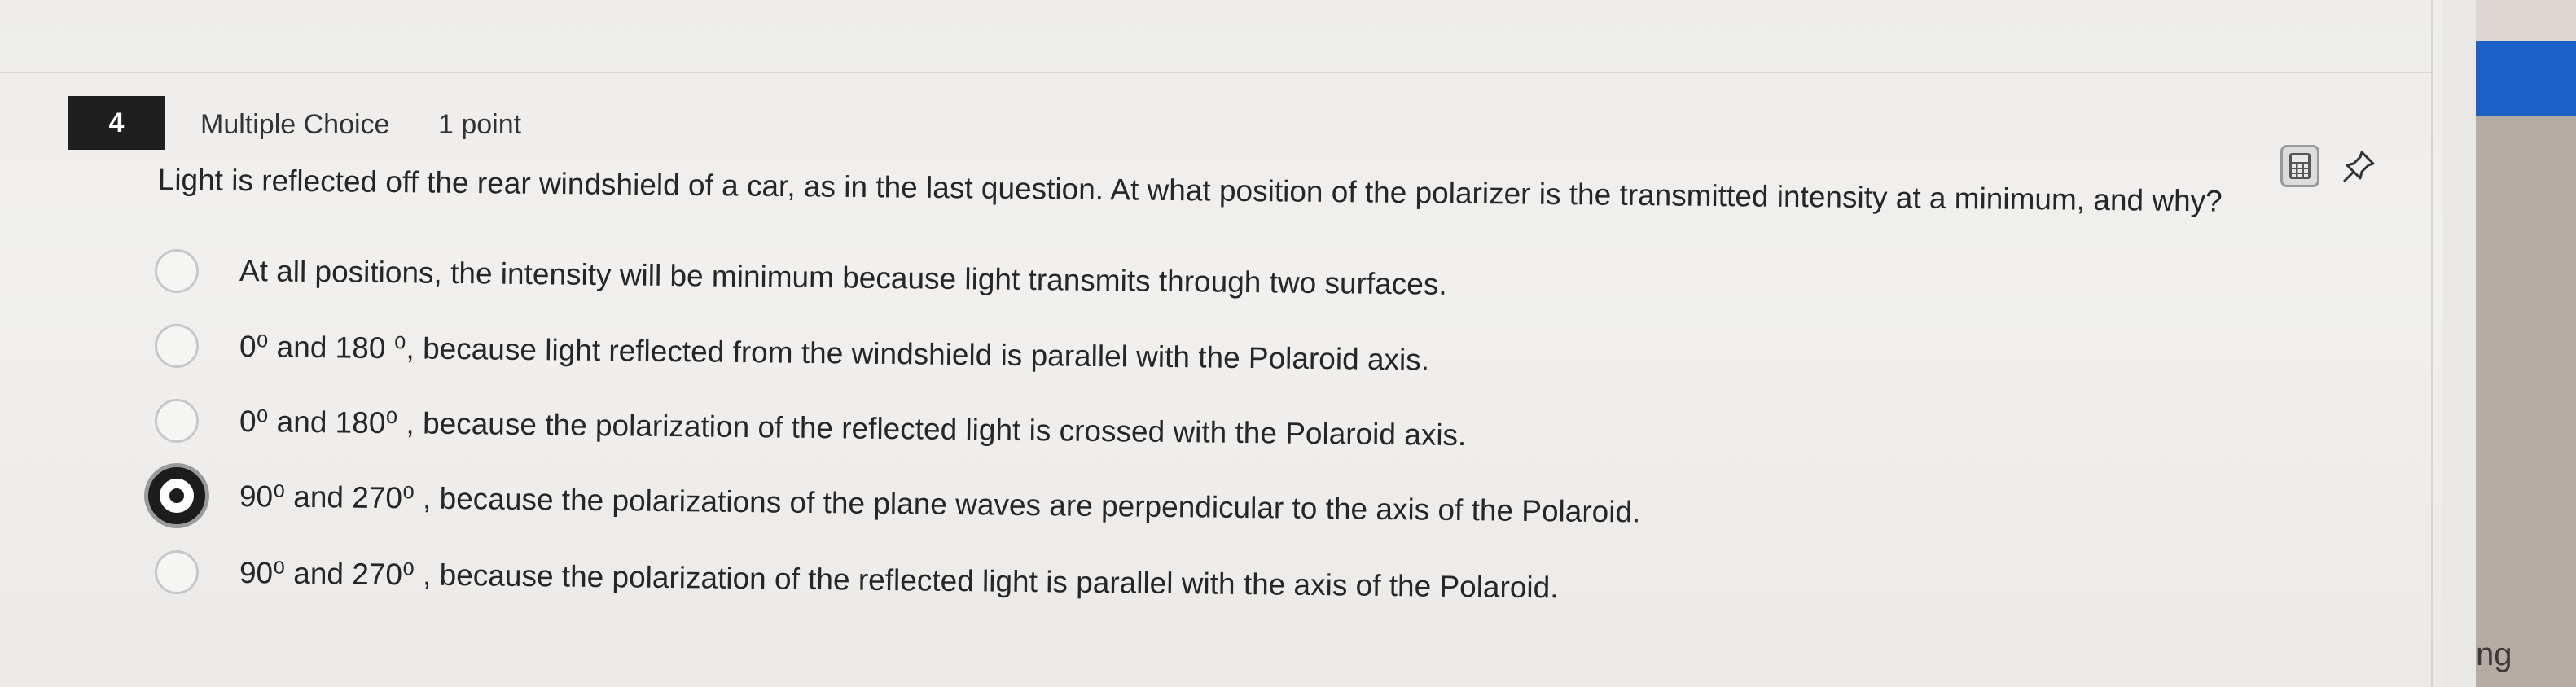 This screenshot has width=2576, height=687. Describe the element at coordinates (2329, 166) in the screenshot. I see `question-tools` at that location.